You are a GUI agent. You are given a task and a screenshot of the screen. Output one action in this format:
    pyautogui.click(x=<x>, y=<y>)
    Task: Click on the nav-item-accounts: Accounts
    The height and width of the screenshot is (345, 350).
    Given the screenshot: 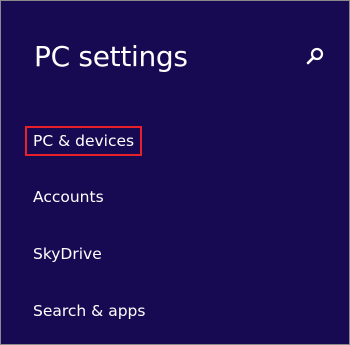 What is the action you would take?
    pyautogui.click(x=68, y=198)
    